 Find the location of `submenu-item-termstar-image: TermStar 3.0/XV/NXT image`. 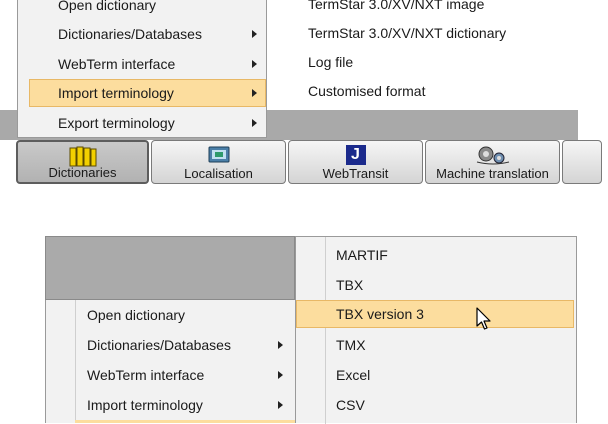

submenu-item-termstar-image: TermStar 3.0/XV/NXT image is located at coordinates (422, 9).